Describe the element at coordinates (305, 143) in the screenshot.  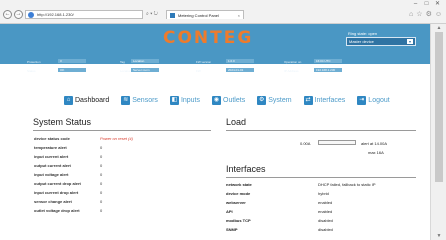
I see `load-value: 0.00A` at that location.